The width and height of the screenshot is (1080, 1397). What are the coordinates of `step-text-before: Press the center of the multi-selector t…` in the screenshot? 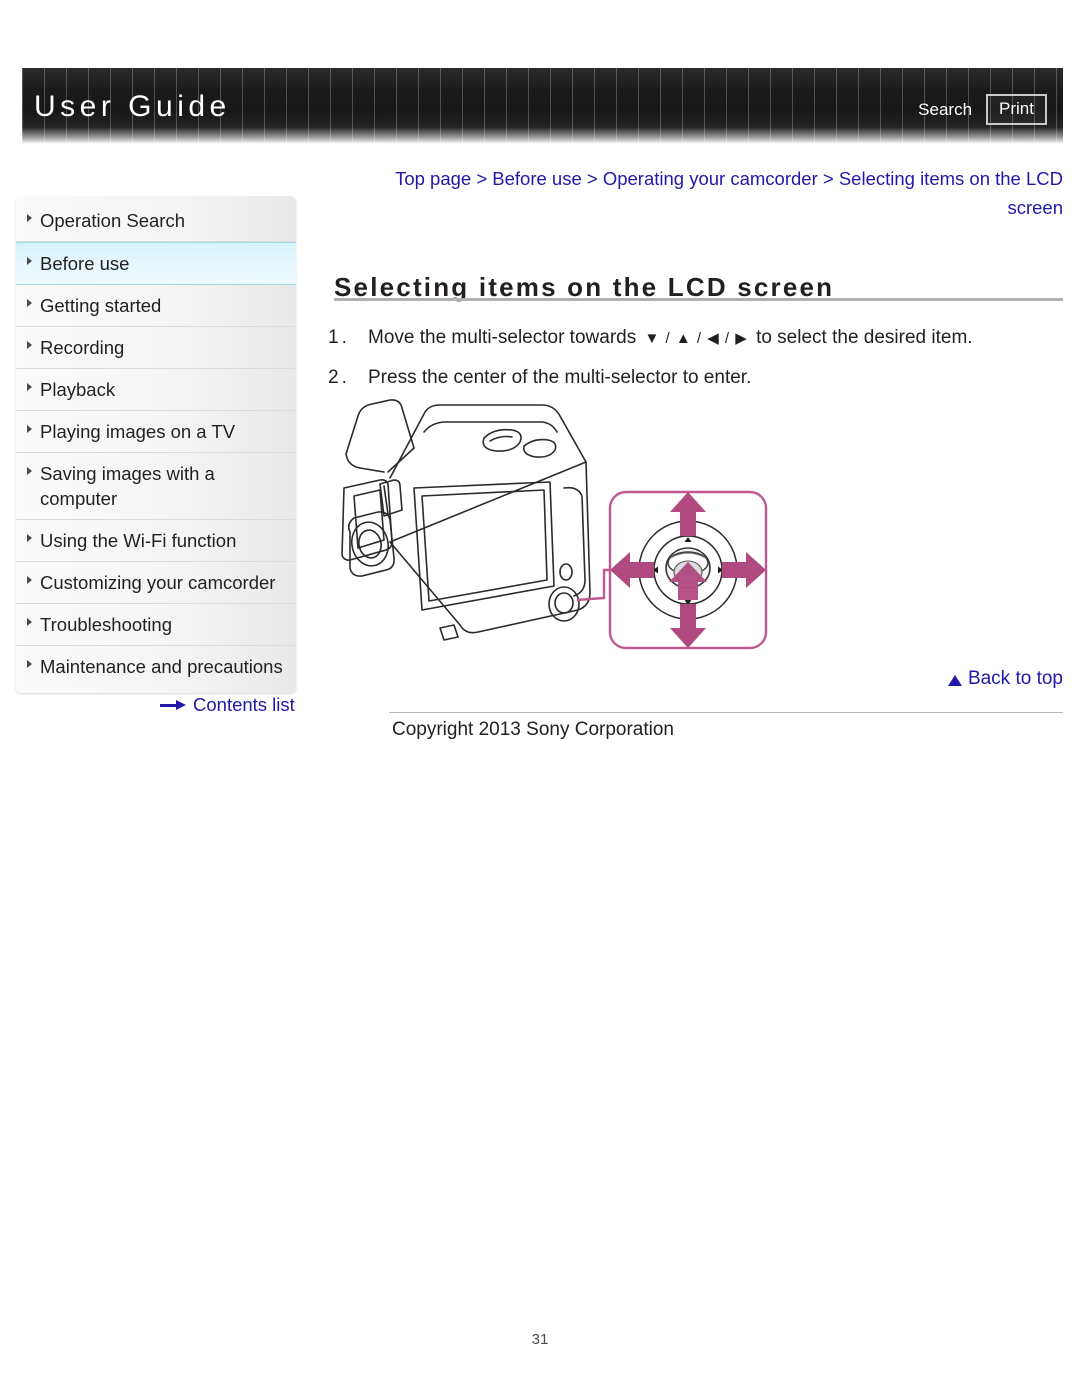 It's located at (560, 377).